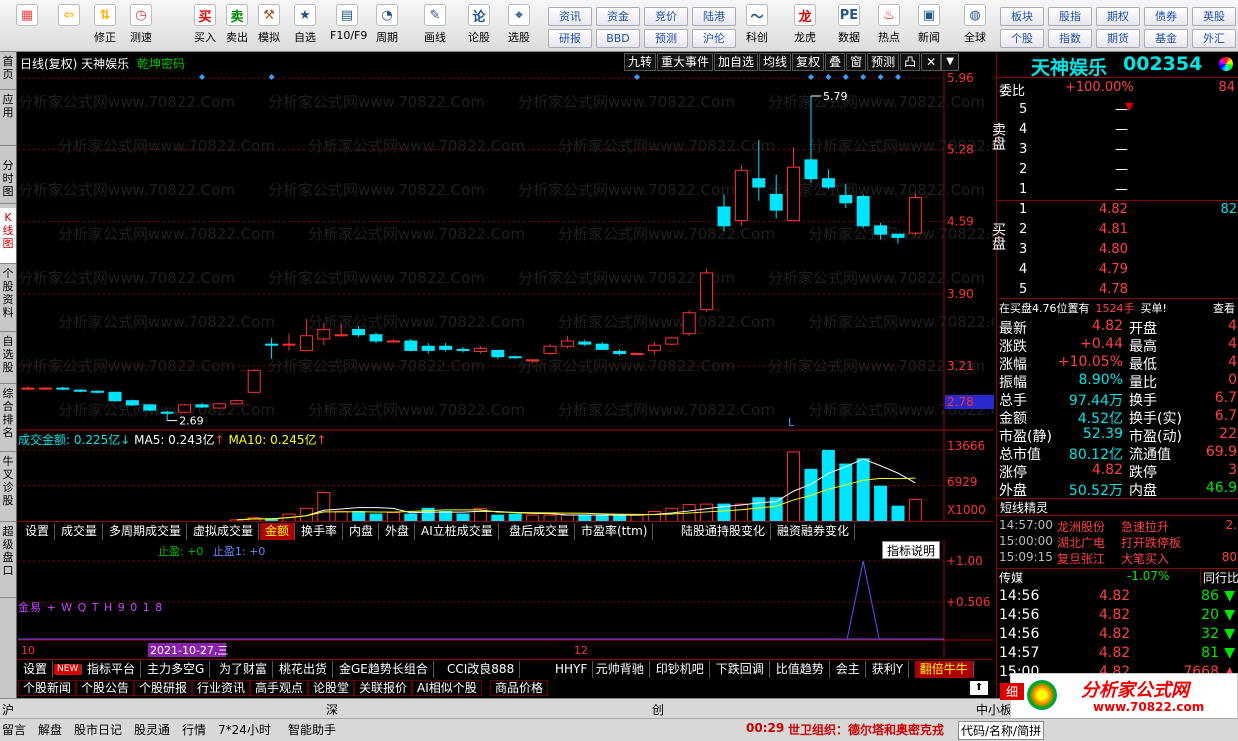 The height and width of the screenshot is (741, 1238). What do you see at coordinates (849, 26) in the screenshot?
I see `toolbar-data-button: PE 数据` at bounding box center [849, 26].